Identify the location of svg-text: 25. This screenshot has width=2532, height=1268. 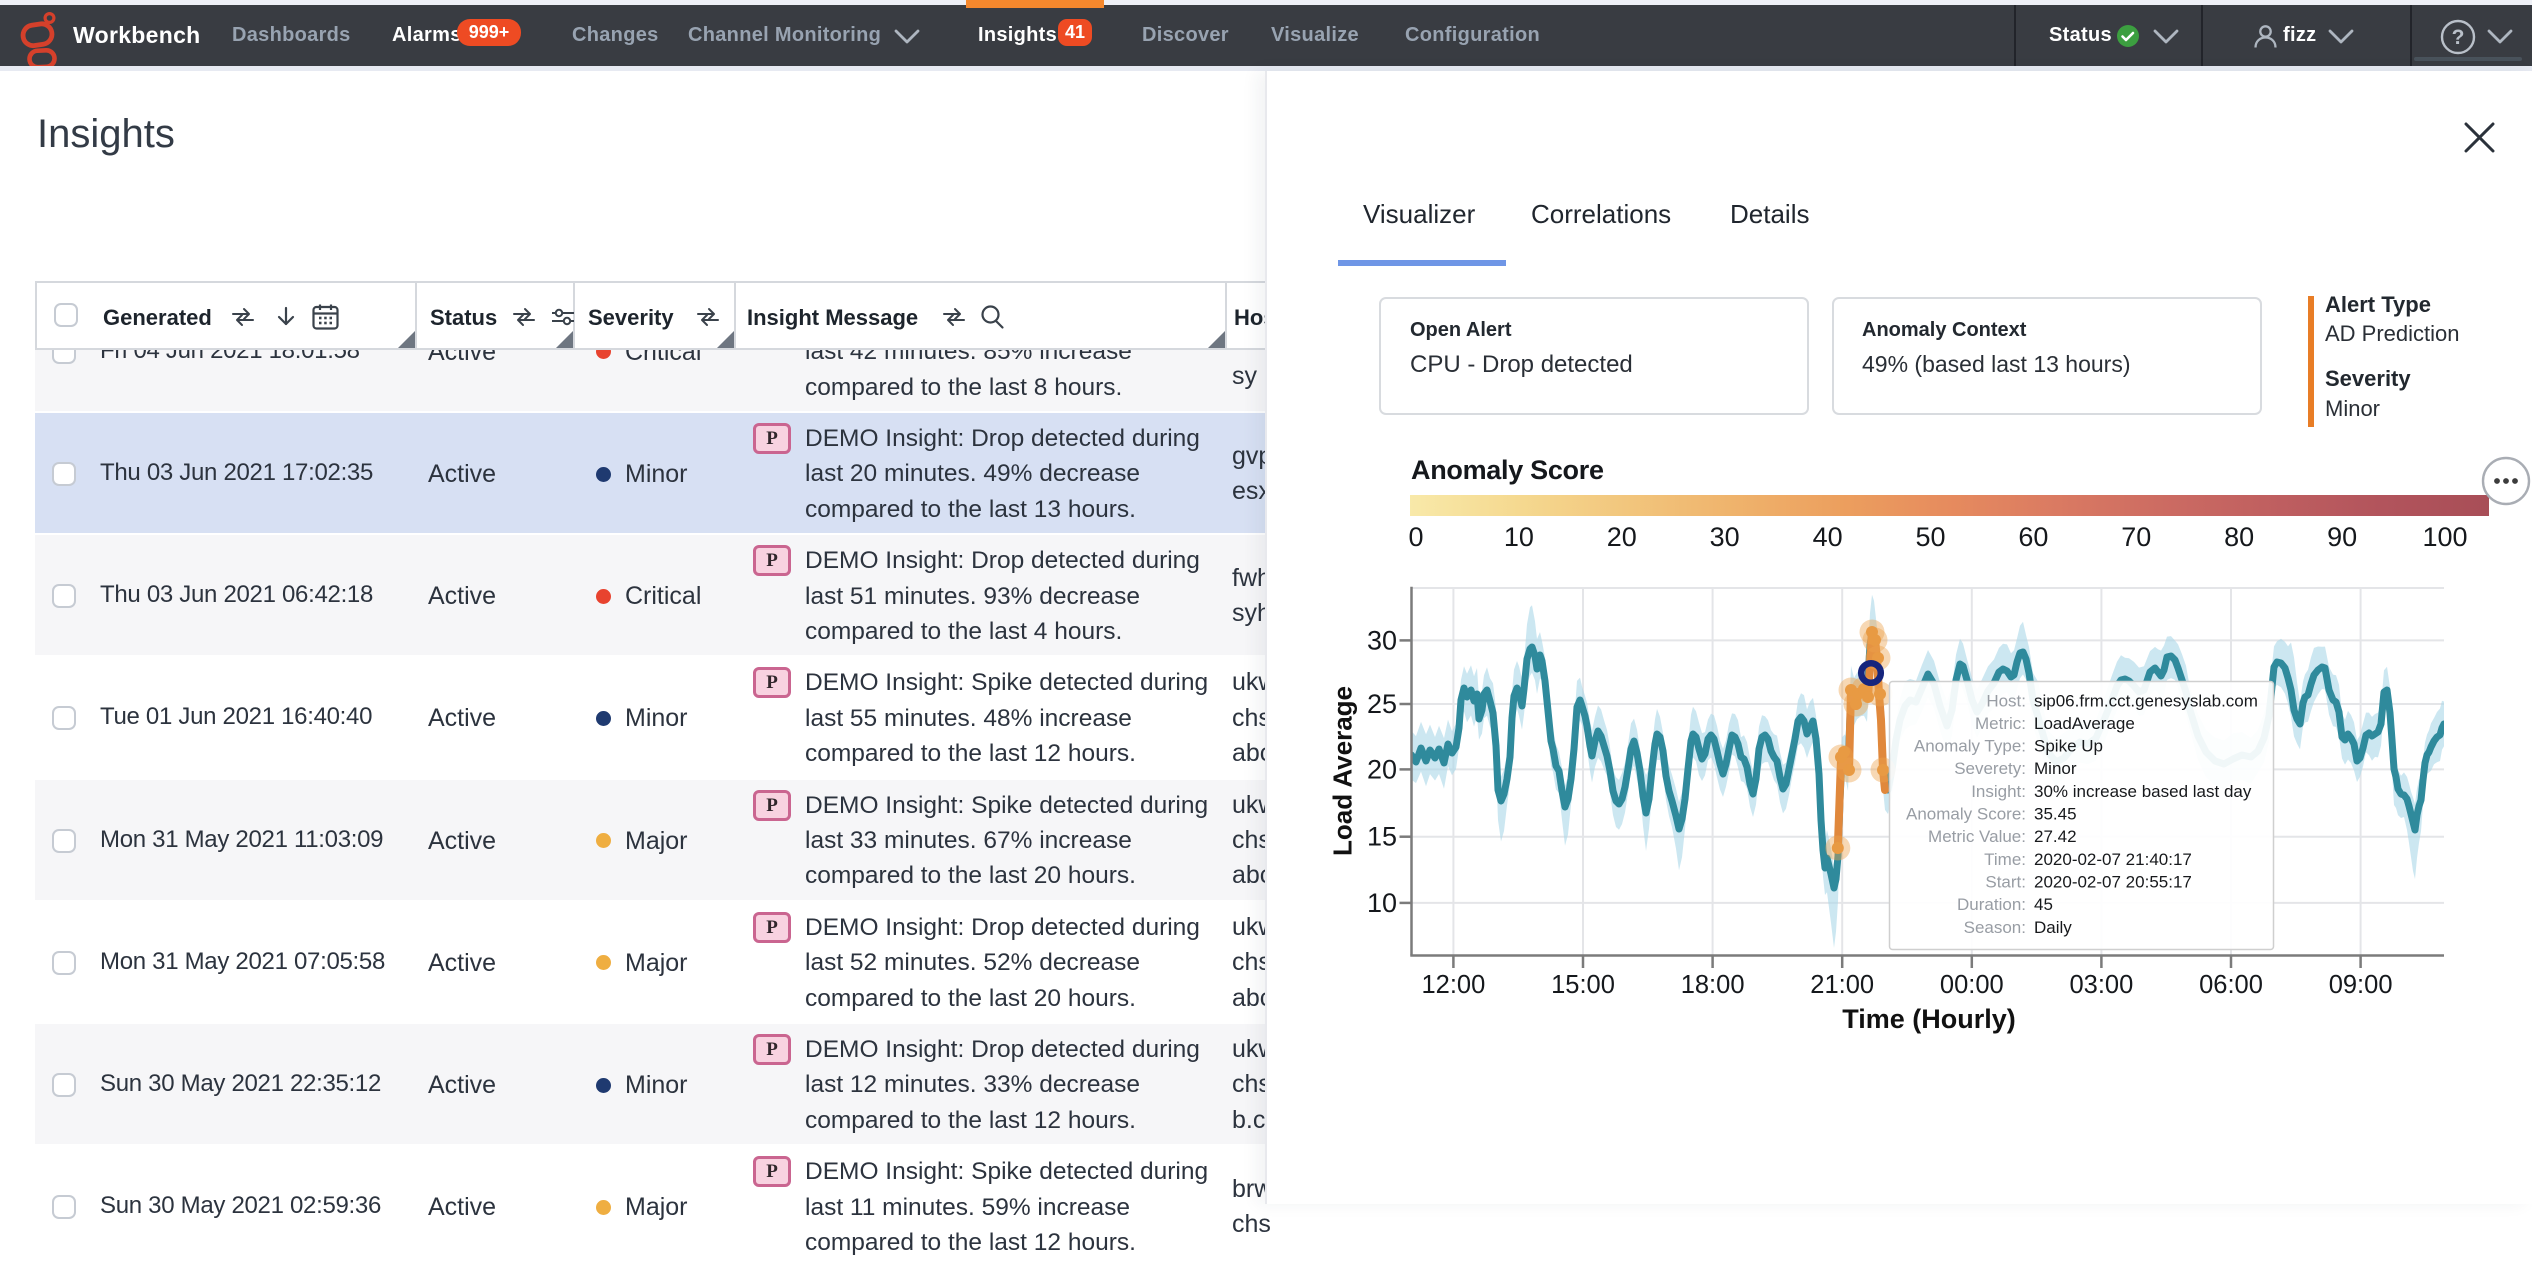
(1382, 704).